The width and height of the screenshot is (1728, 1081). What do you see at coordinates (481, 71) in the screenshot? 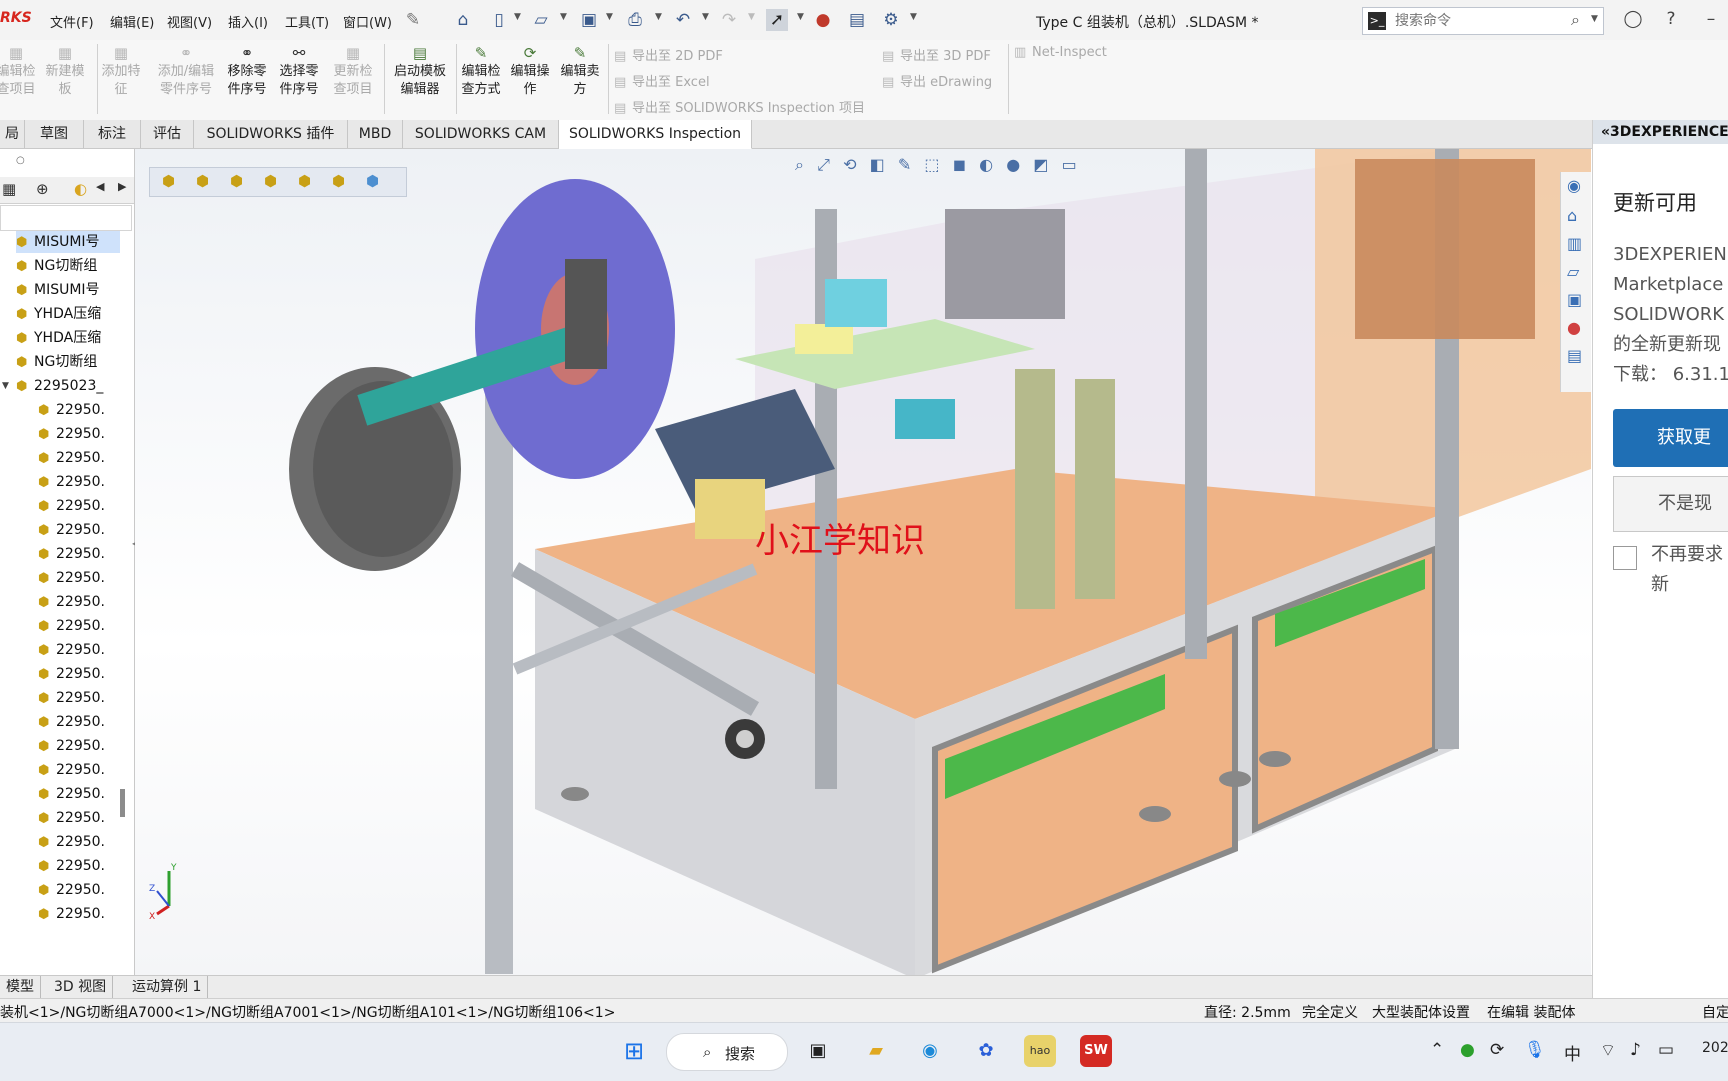
I see `edit-inspection-method-button: ✎ 编辑检 查方式` at bounding box center [481, 71].